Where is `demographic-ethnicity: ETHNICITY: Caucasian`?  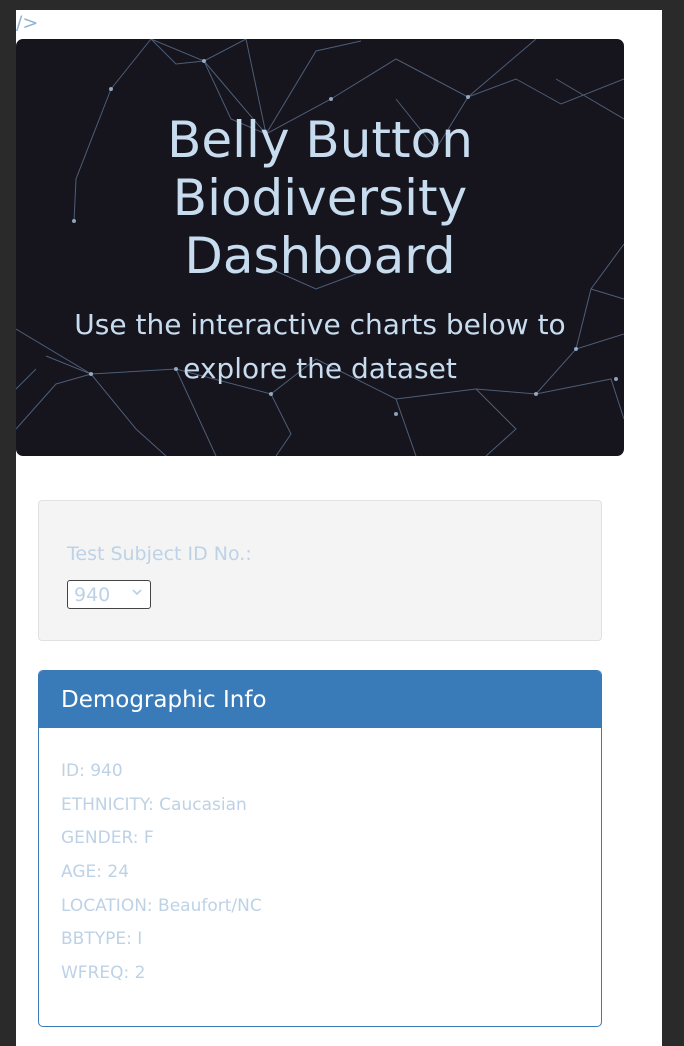 demographic-ethnicity: ETHNICITY: Caucasian is located at coordinates (154, 804).